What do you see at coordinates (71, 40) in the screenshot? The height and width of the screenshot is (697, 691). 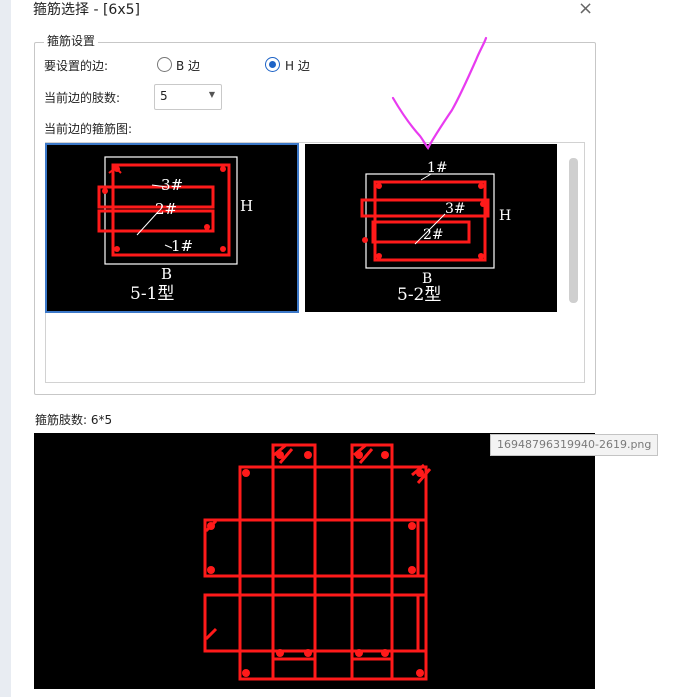 I see `settings-group-title: 箍筋设置` at bounding box center [71, 40].